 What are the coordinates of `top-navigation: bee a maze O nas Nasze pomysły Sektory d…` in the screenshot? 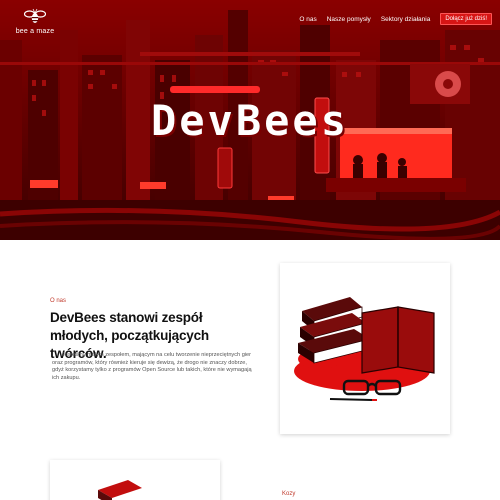 It's located at (250, 22).